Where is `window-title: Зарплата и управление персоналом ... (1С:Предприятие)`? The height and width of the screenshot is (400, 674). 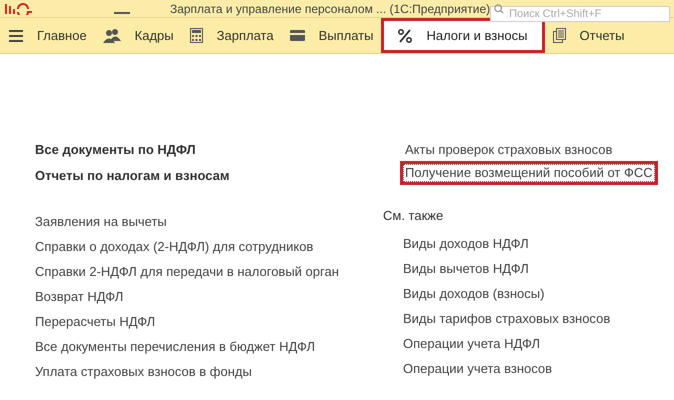 window-title: Зарплата и управление персоналом ... (1С:Предприятие) is located at coordinates (330, 9).